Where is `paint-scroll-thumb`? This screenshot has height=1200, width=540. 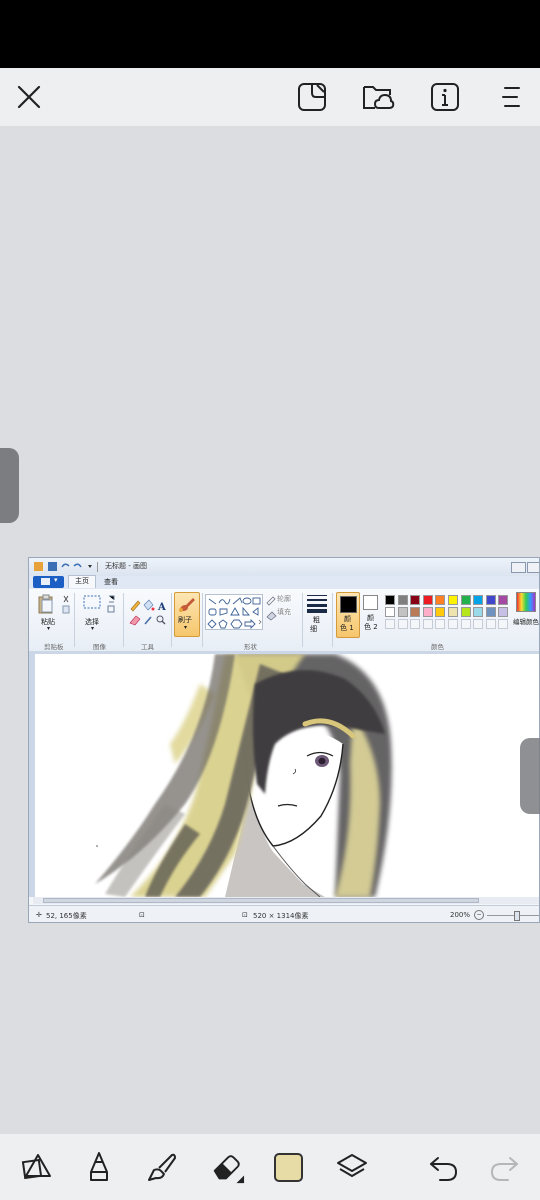
paint-scroll-thumb is located at coordinates (261, 900).